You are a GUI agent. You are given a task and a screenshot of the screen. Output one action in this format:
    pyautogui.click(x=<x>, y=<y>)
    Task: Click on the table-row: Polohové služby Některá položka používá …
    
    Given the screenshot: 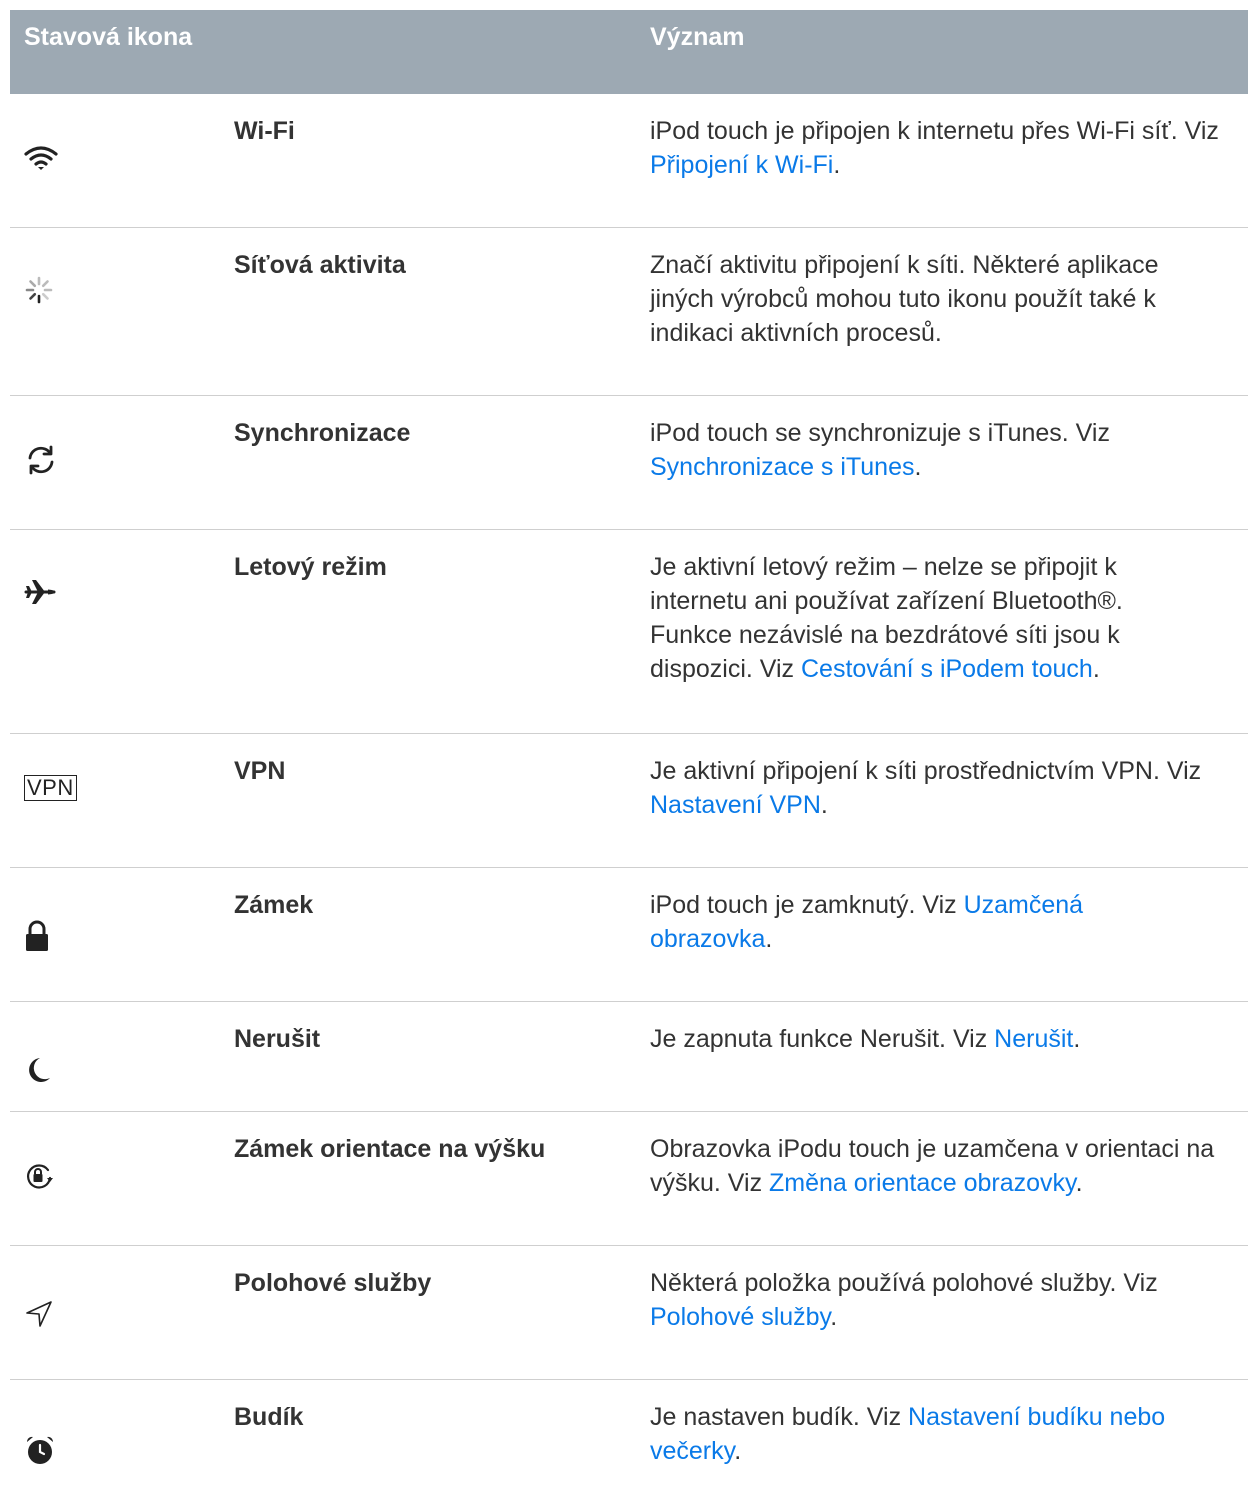 What is the action you would take?
    pyautogui.click(x=629, y=1313)
    